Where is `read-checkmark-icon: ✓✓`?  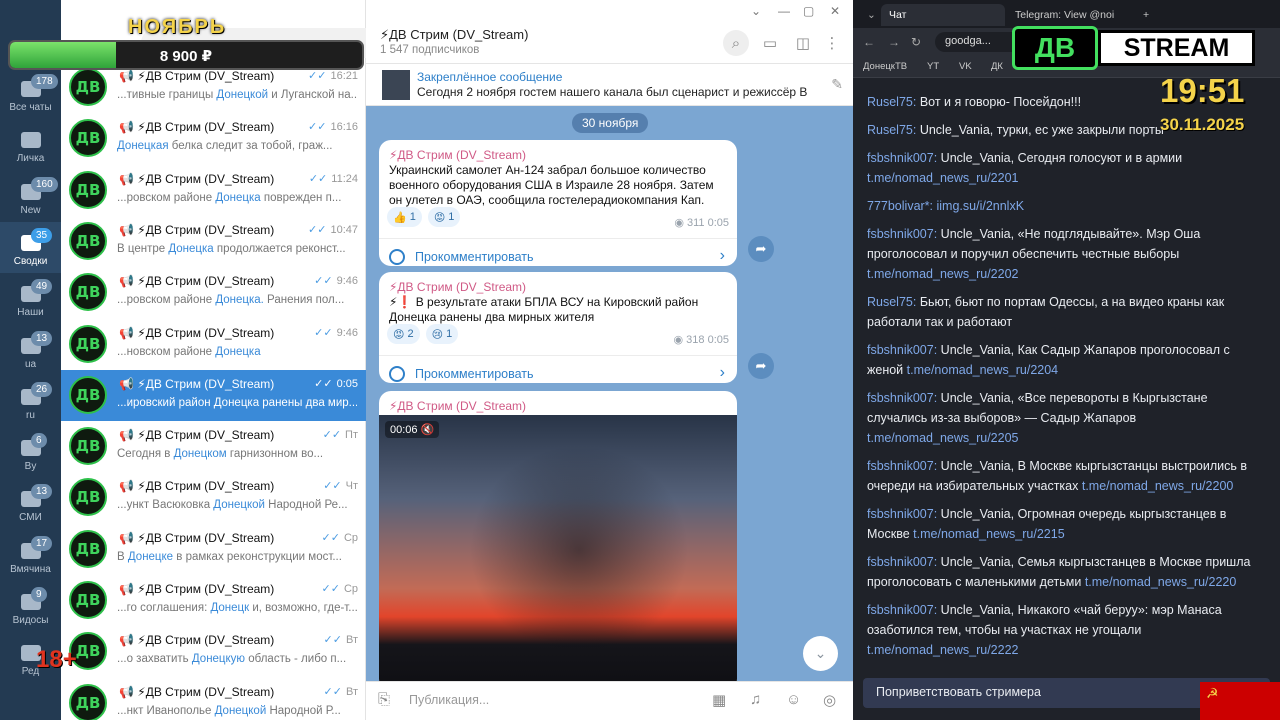
read-checkmark-icon: ✓✓ is located at coordinates (332, 435).